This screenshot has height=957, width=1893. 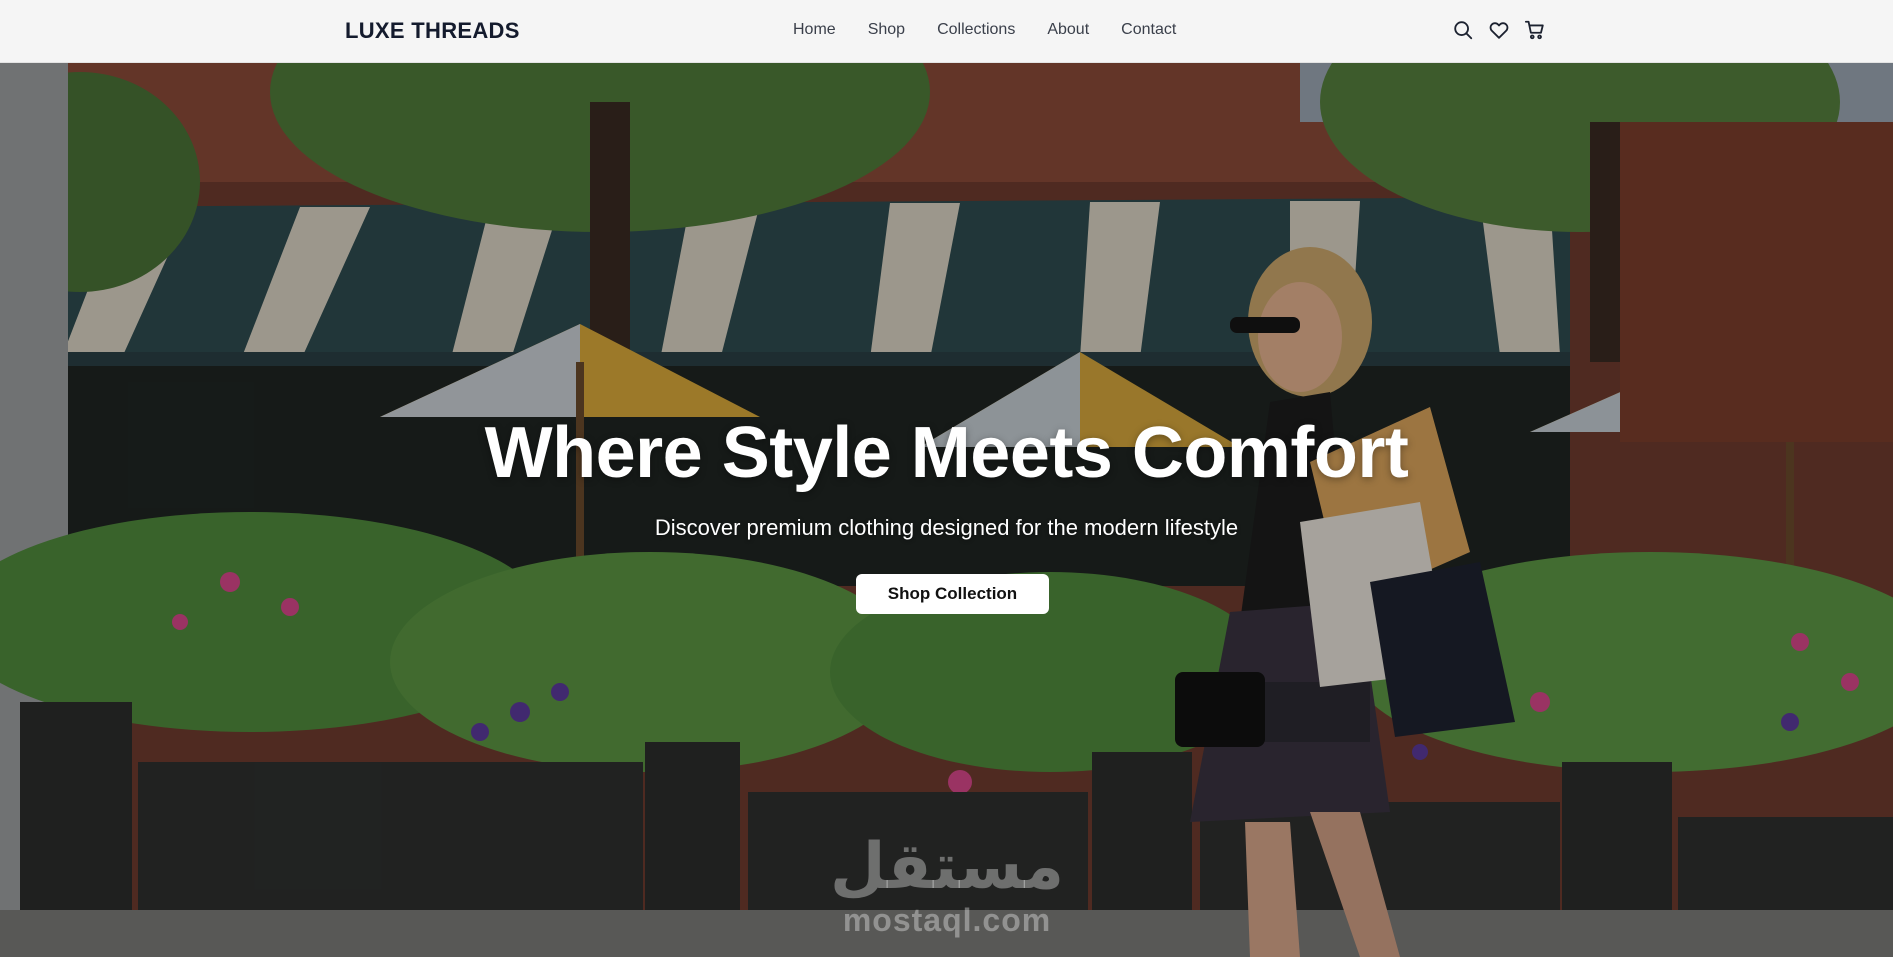 What do you see at coordinates (432, 31) in the screenshot?
I see `brand-logo: LUXE THREADS` at bounding box center [432, 31].